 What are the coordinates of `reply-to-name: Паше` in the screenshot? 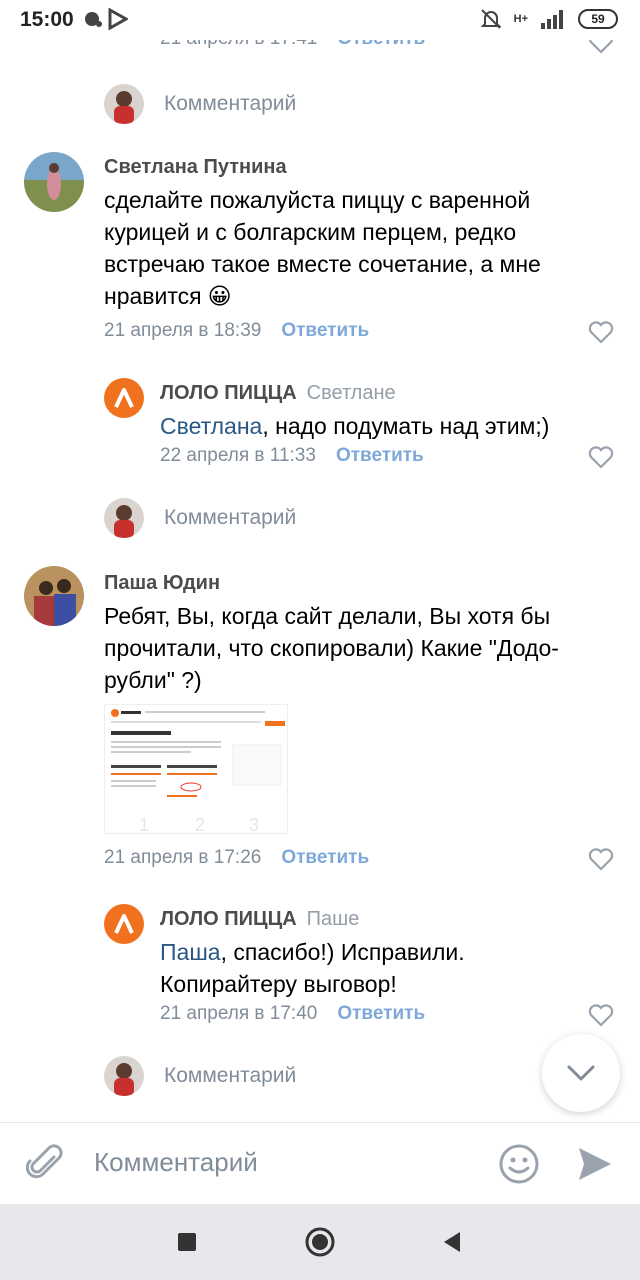 It's located at (333, 919).